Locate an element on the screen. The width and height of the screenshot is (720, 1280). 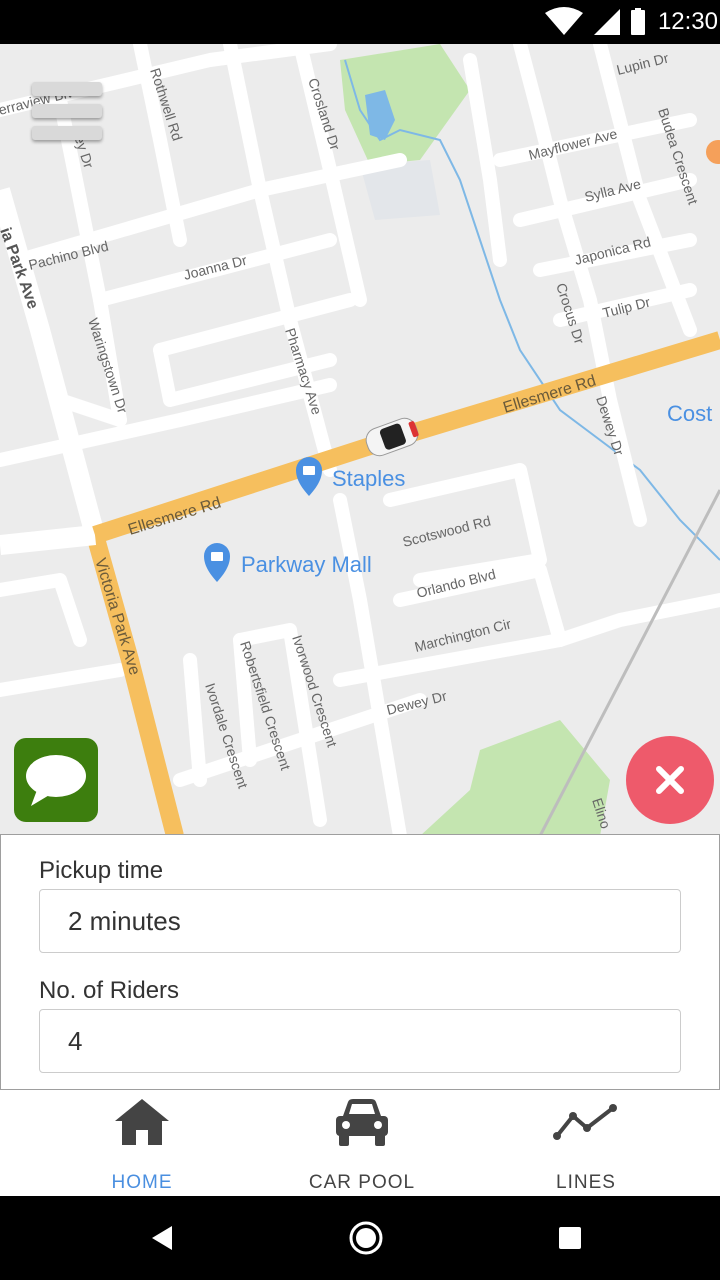
nav-lines-label: LINES is located at coordinates (586, 1182).